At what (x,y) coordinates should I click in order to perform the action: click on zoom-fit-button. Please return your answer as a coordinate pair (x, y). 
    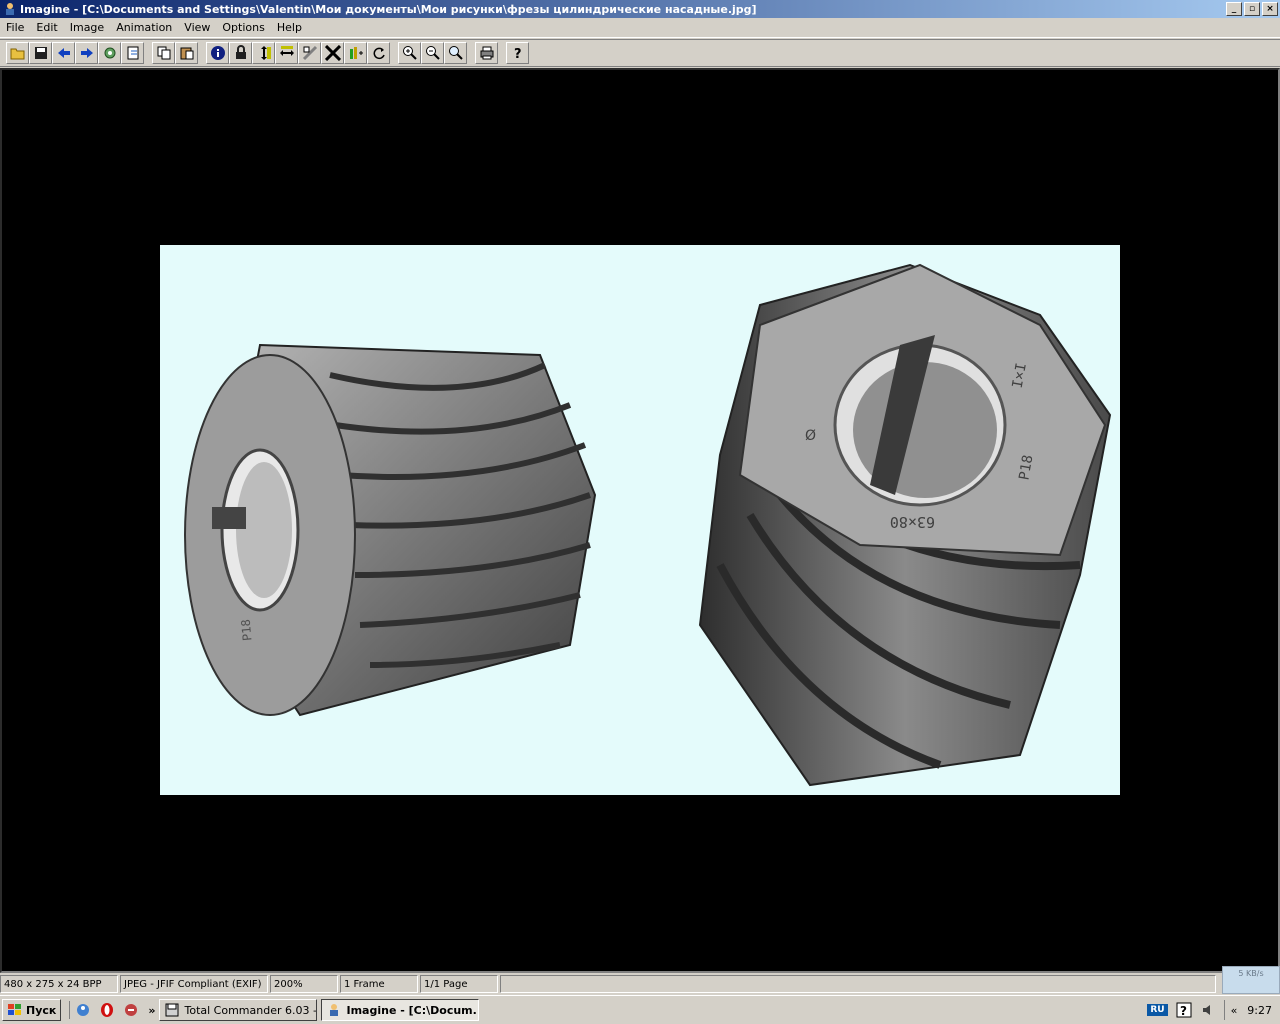
    Looking at the image, I should click on (455, 53).